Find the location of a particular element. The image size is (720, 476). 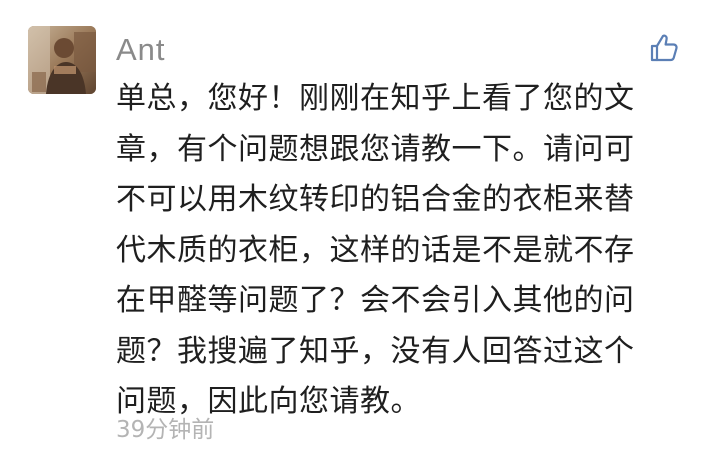

comment-text-line: 不可以用木纹转印的铝合金的衣柜来替 is located at coordinates (375, 199).